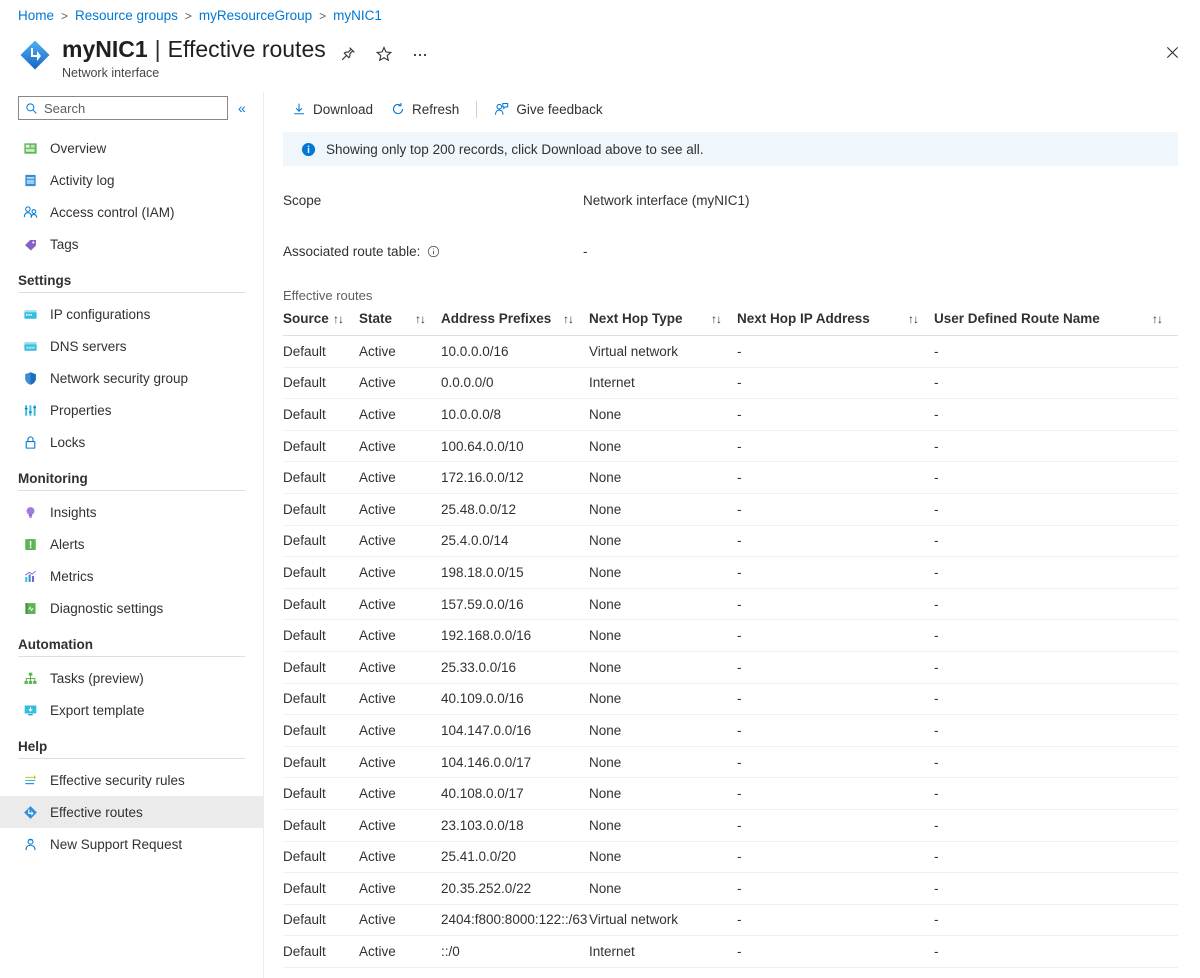 The image size is (1200, 978). What do you see at coordinates (730, 951) in the screenshot?
I see `table-row: Default Active::/0 Internet - -` at bounding box center [730, 951].